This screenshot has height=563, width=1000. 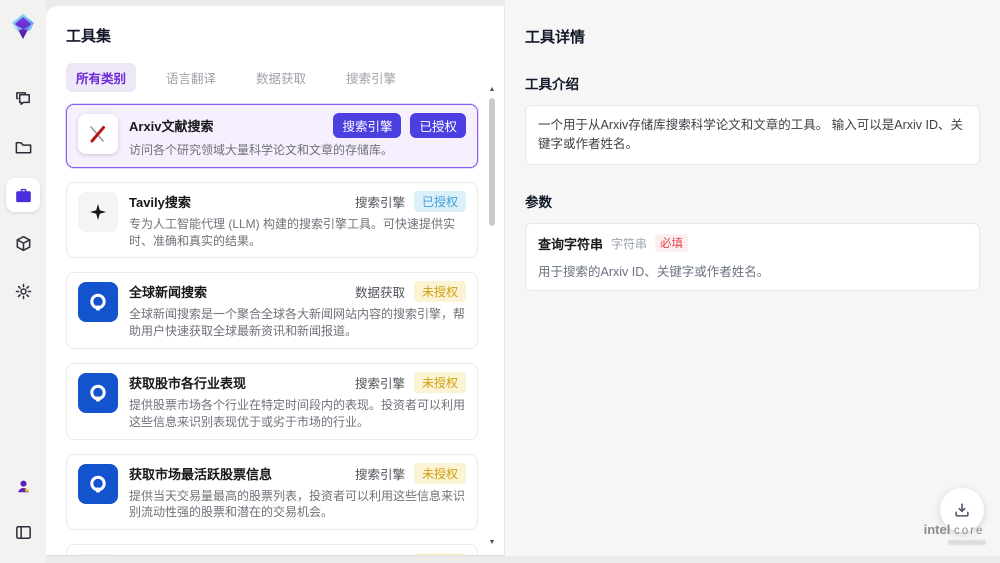 I want to click on tool-category-tag: 数据获取, so click(x=379, y=293).